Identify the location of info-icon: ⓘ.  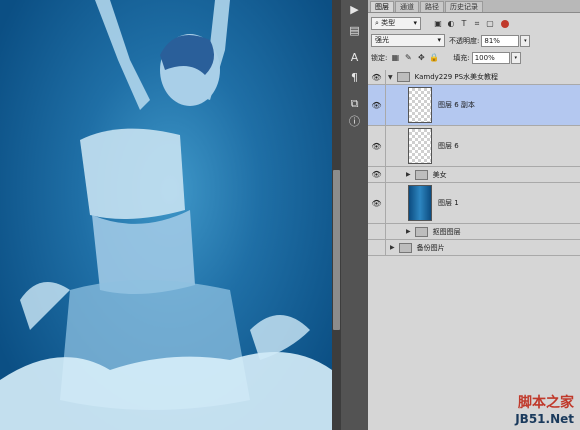
(354, 122).